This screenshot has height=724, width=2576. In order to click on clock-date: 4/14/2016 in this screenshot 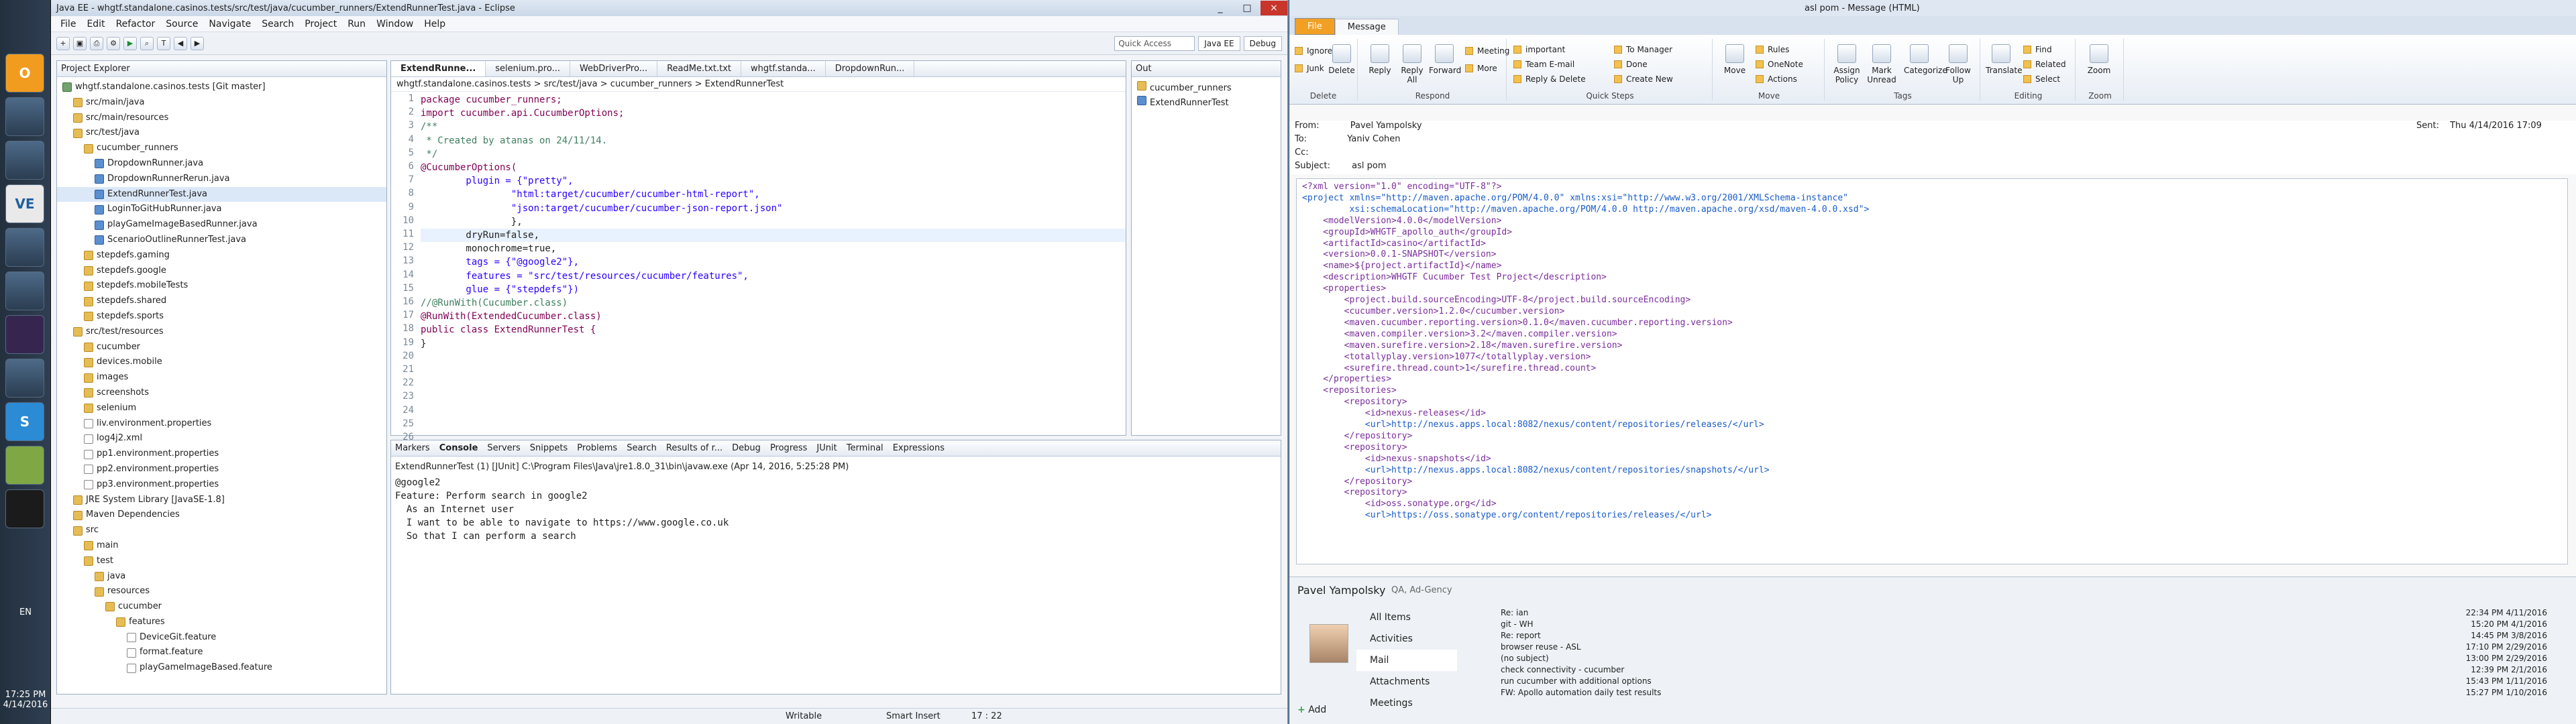, I will do `click(25, 705)`.